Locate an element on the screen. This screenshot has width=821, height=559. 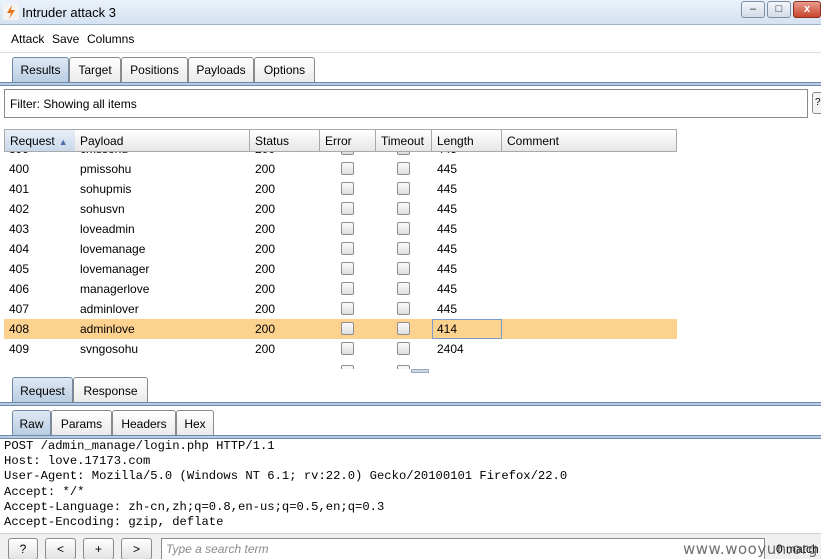
window-title: Intruder attack 3 is located at coordinates (69, 12).